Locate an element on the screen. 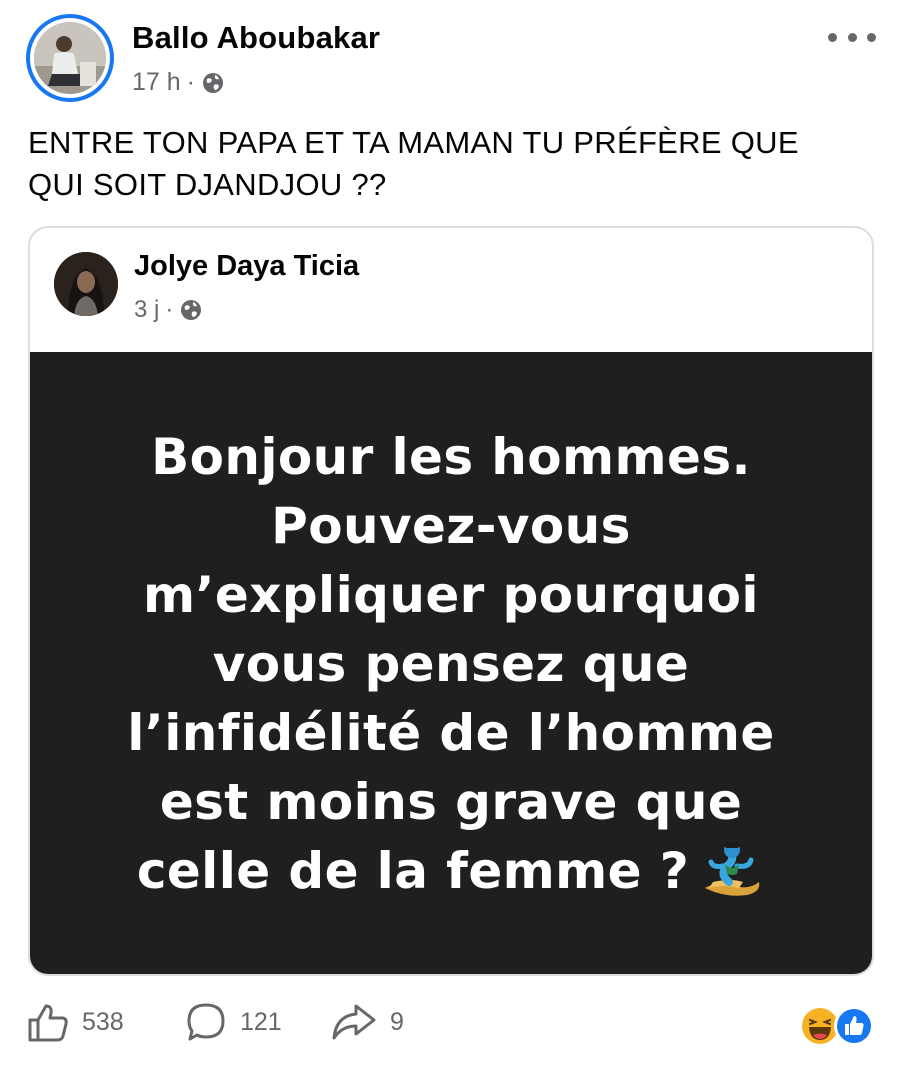 This screenshot has height=1080, width=902. shared-author-name: Jolye Daya Ticia is located at coordinates (246, 266).